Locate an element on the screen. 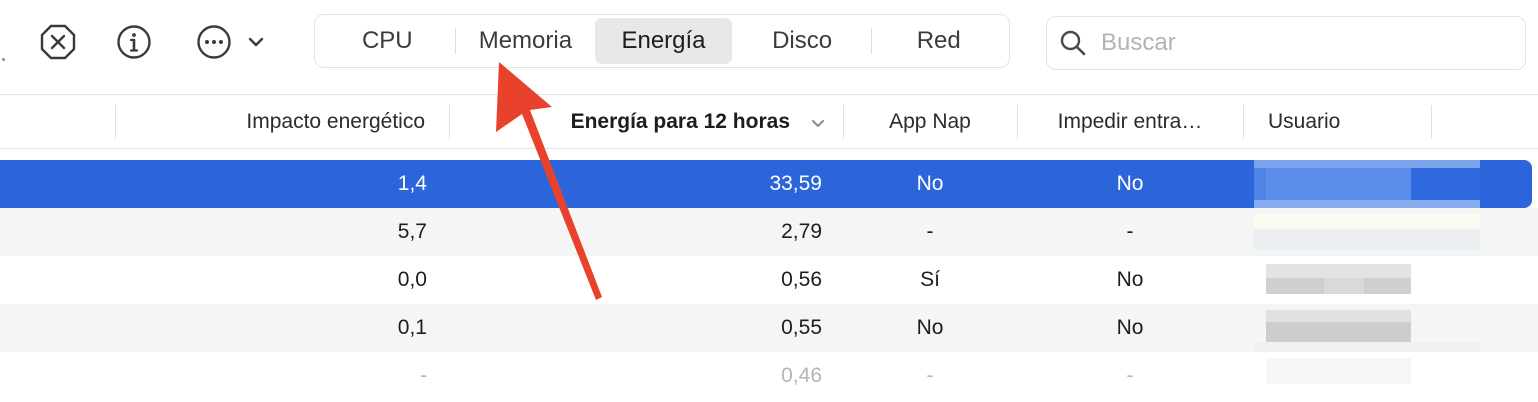 The height and width of the screenshot is (402, 1538). table-row: 0,0 0,56 Sí No is located at coordinates (769, 280).